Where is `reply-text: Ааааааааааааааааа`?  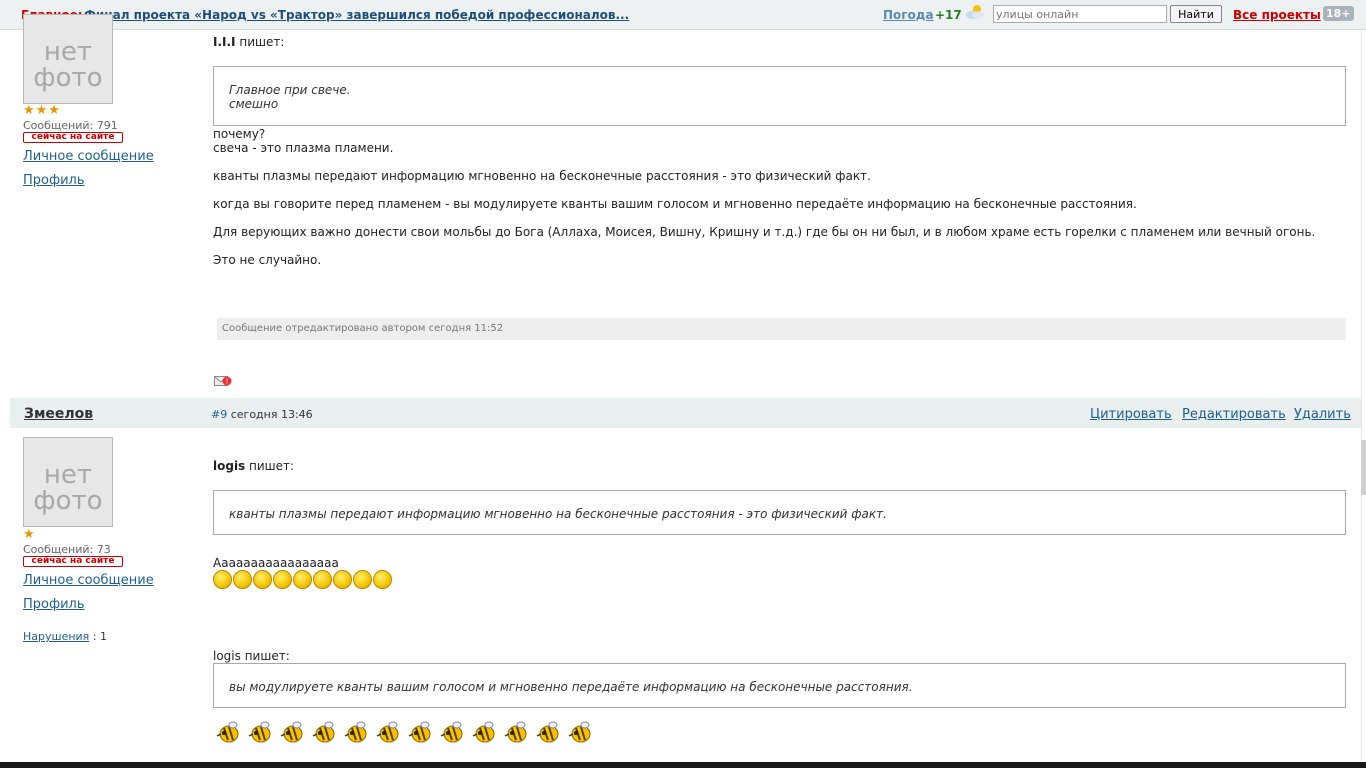 reply-text: Ааааааааааааааааа is located at coordinates (276, 563).